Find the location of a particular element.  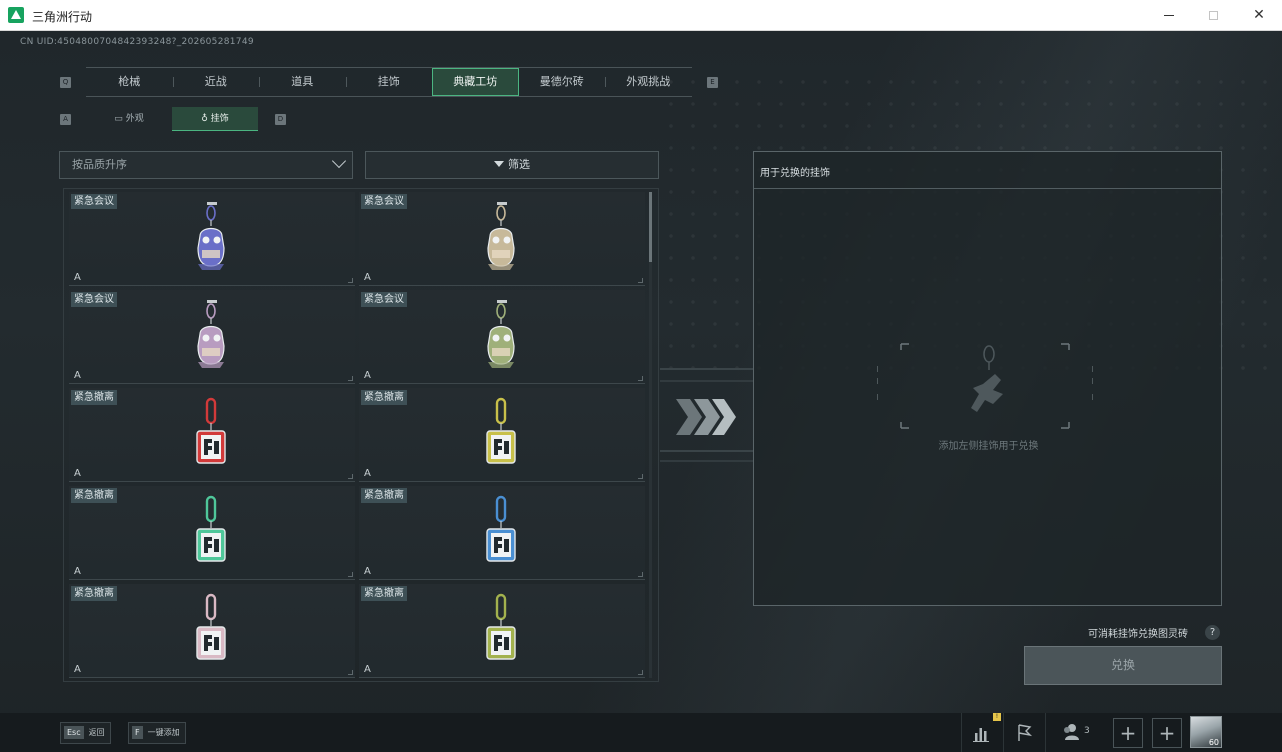

drop-target-frame is located at coordinates (985, 386).